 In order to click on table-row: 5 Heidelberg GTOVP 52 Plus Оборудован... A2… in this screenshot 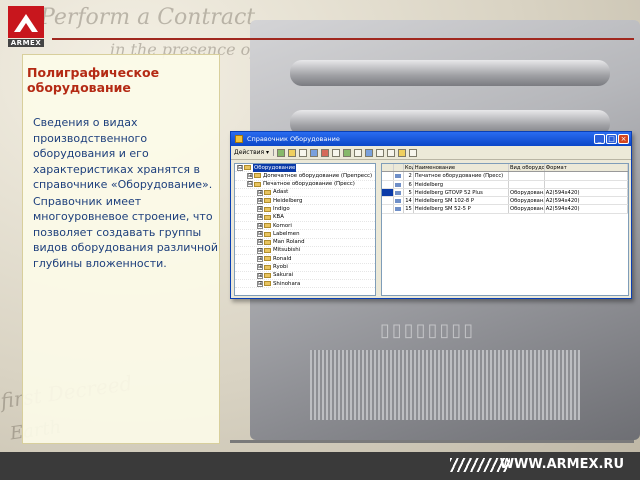, I will do `click(505, 193)`.